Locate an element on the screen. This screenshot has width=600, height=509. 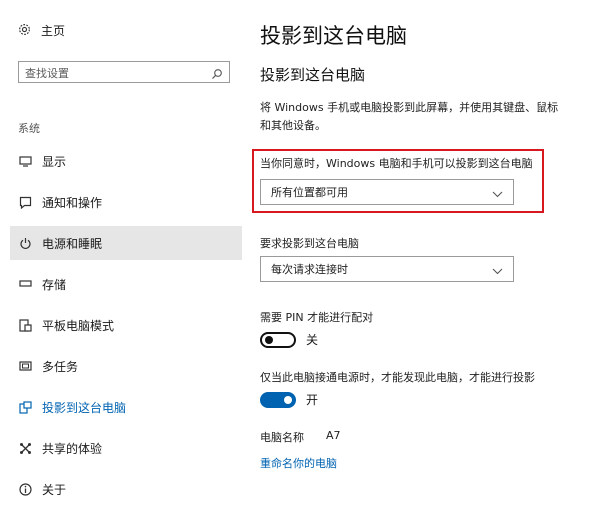
shared-experience-icon is located at coordinates (25, 448).